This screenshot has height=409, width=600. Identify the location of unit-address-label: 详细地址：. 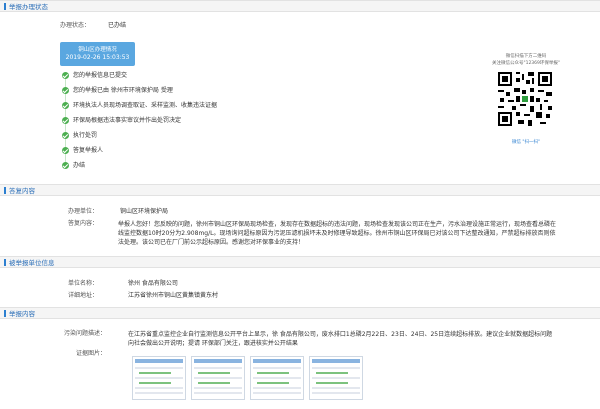
(83, 295).